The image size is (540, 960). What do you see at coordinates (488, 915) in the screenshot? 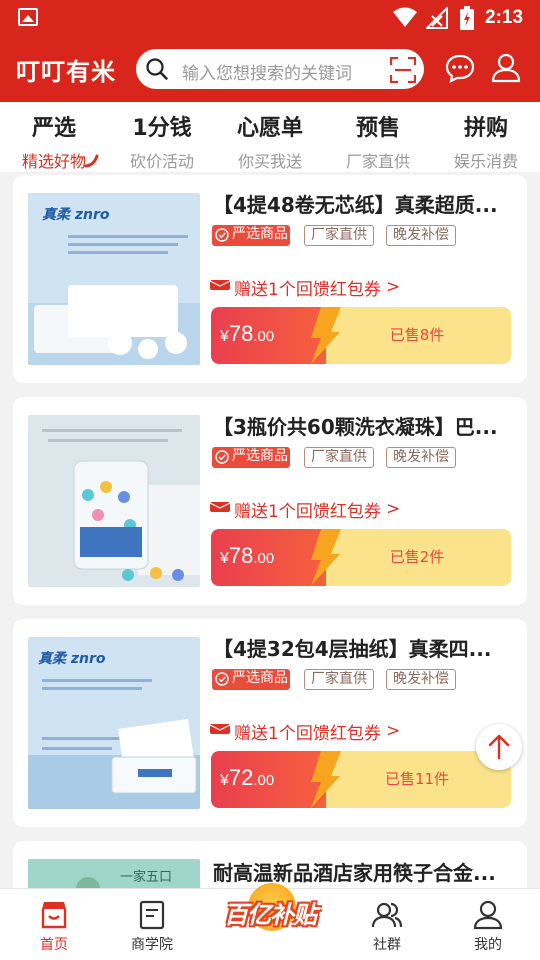
I see `person-icon` at bounding box center [488, 915].